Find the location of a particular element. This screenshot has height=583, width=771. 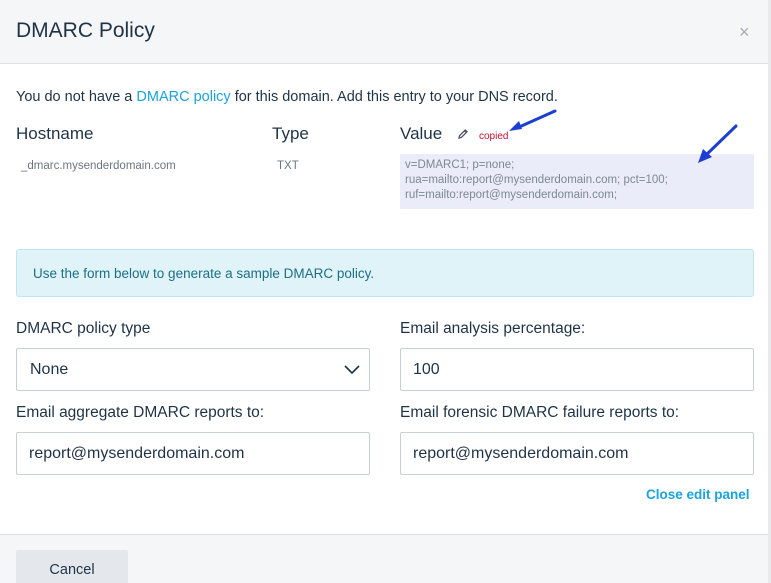

hostname-header: Hostname is located at coordinates (55, 133).